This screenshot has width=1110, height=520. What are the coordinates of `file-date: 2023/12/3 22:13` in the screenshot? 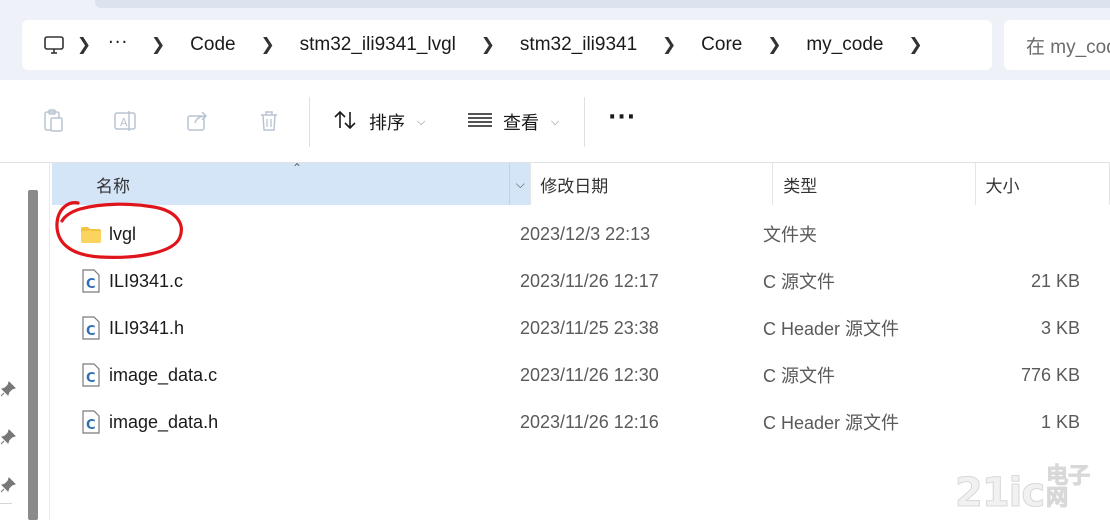 It's located at (585, 233).